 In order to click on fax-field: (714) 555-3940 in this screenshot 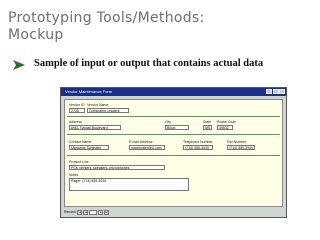, I will do `click(241, 147)`.